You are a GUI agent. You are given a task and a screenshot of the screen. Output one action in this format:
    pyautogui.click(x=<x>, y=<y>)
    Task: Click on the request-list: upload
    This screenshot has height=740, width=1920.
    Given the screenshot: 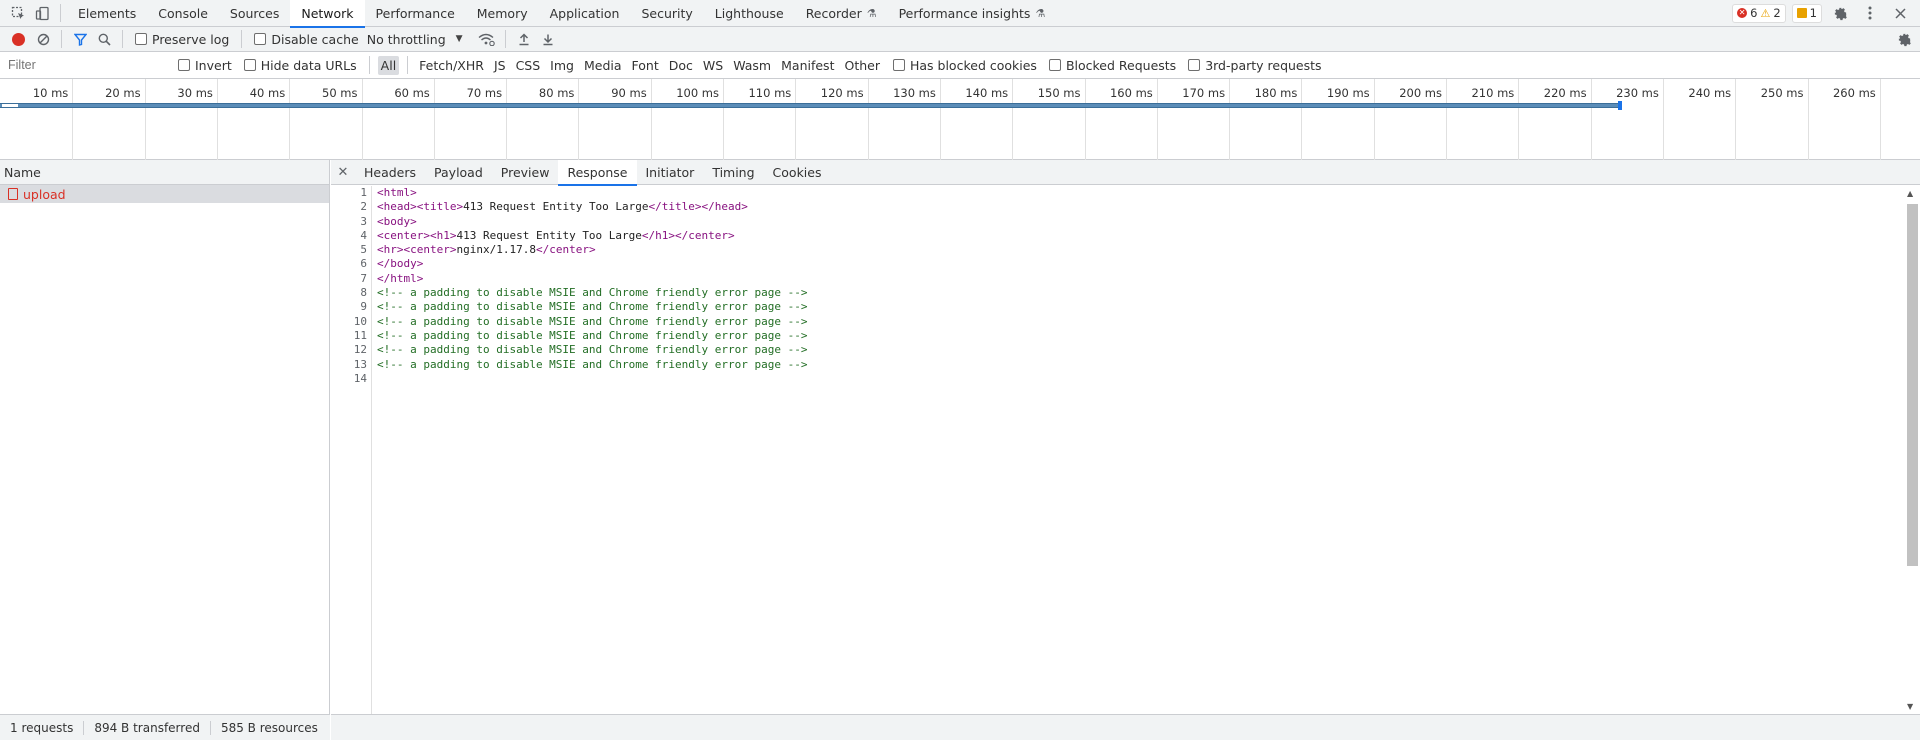 What is the action you would take?
    pyautogui.click(x=164, y=194)
    